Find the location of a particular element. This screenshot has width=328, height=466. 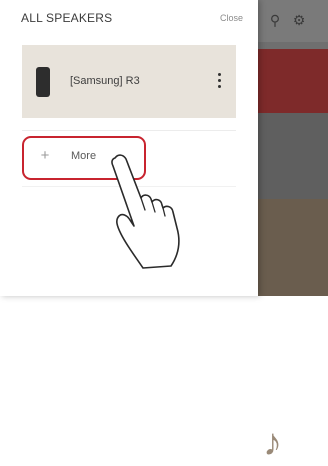

divider is located at coordinates (129, 130).